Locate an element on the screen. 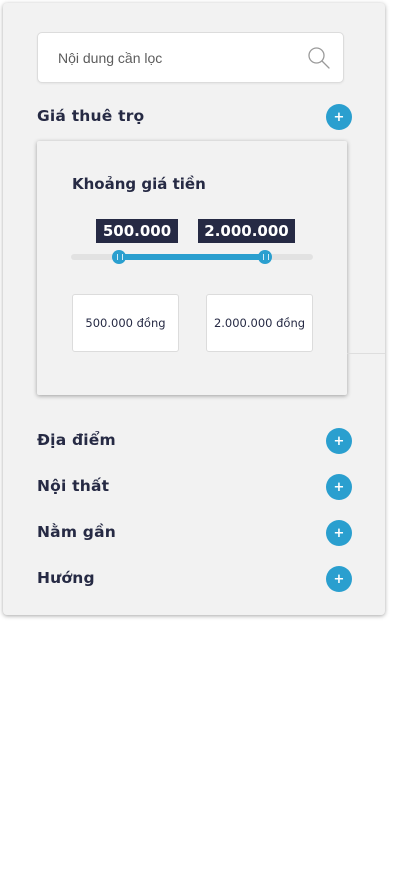 The height and width of the screenshot is (896, 414). divider is located at coordinates (366, 353).